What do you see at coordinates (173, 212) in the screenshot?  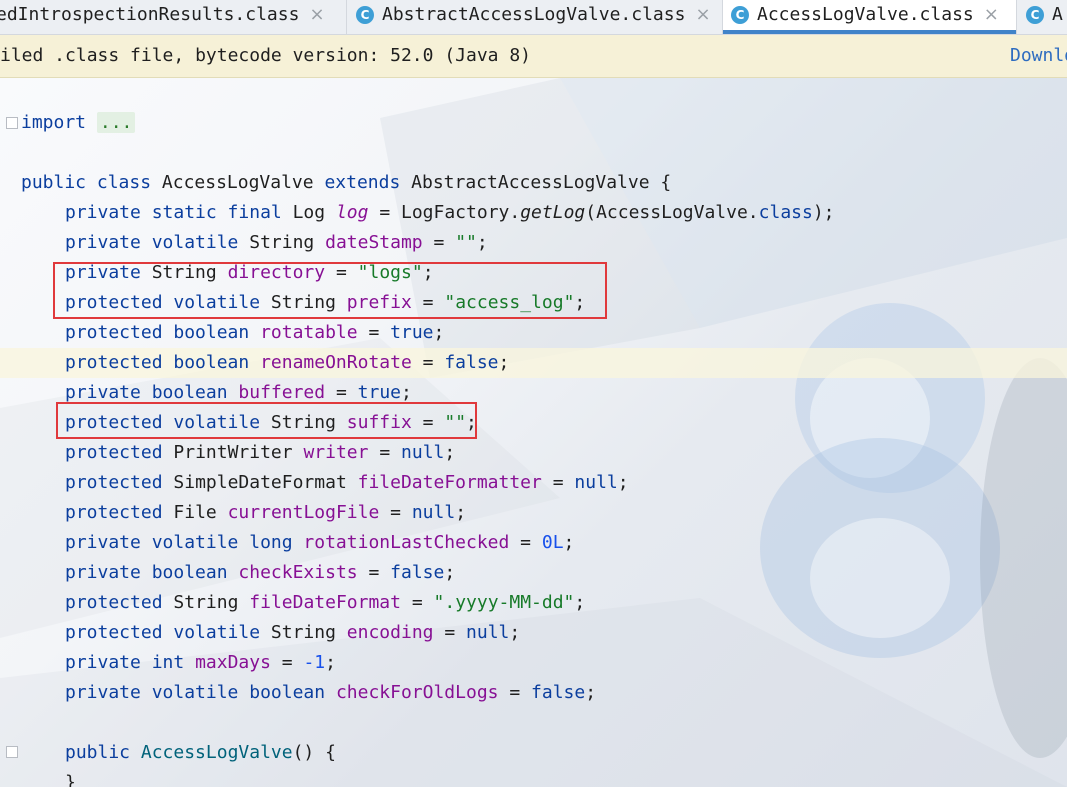 I see `modifiers: private static final` at bounding box center [173, 212].